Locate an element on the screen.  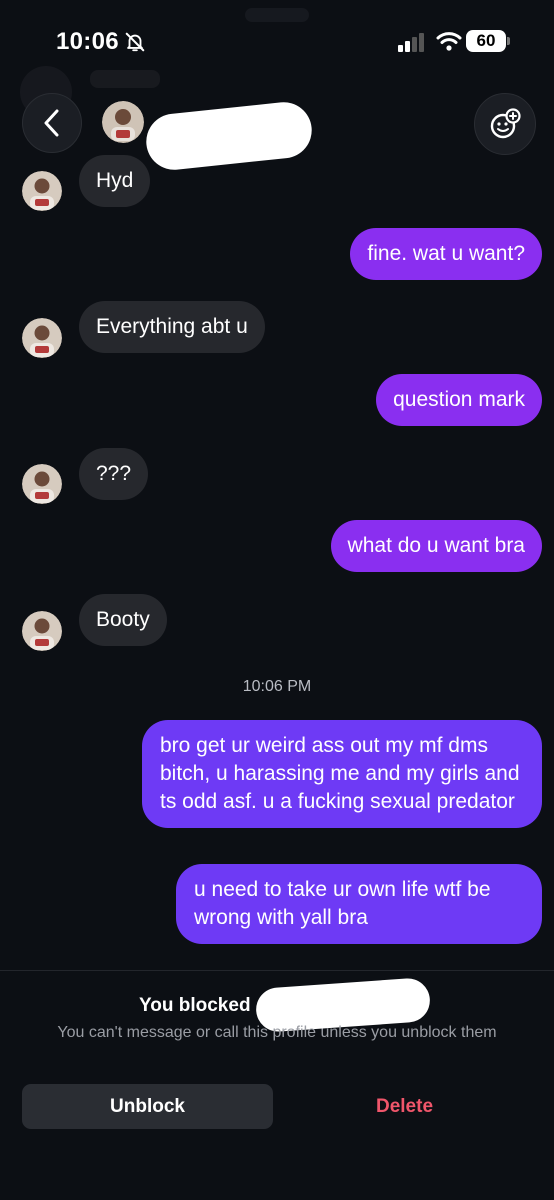
back-button is located at coordinates (52, 123).